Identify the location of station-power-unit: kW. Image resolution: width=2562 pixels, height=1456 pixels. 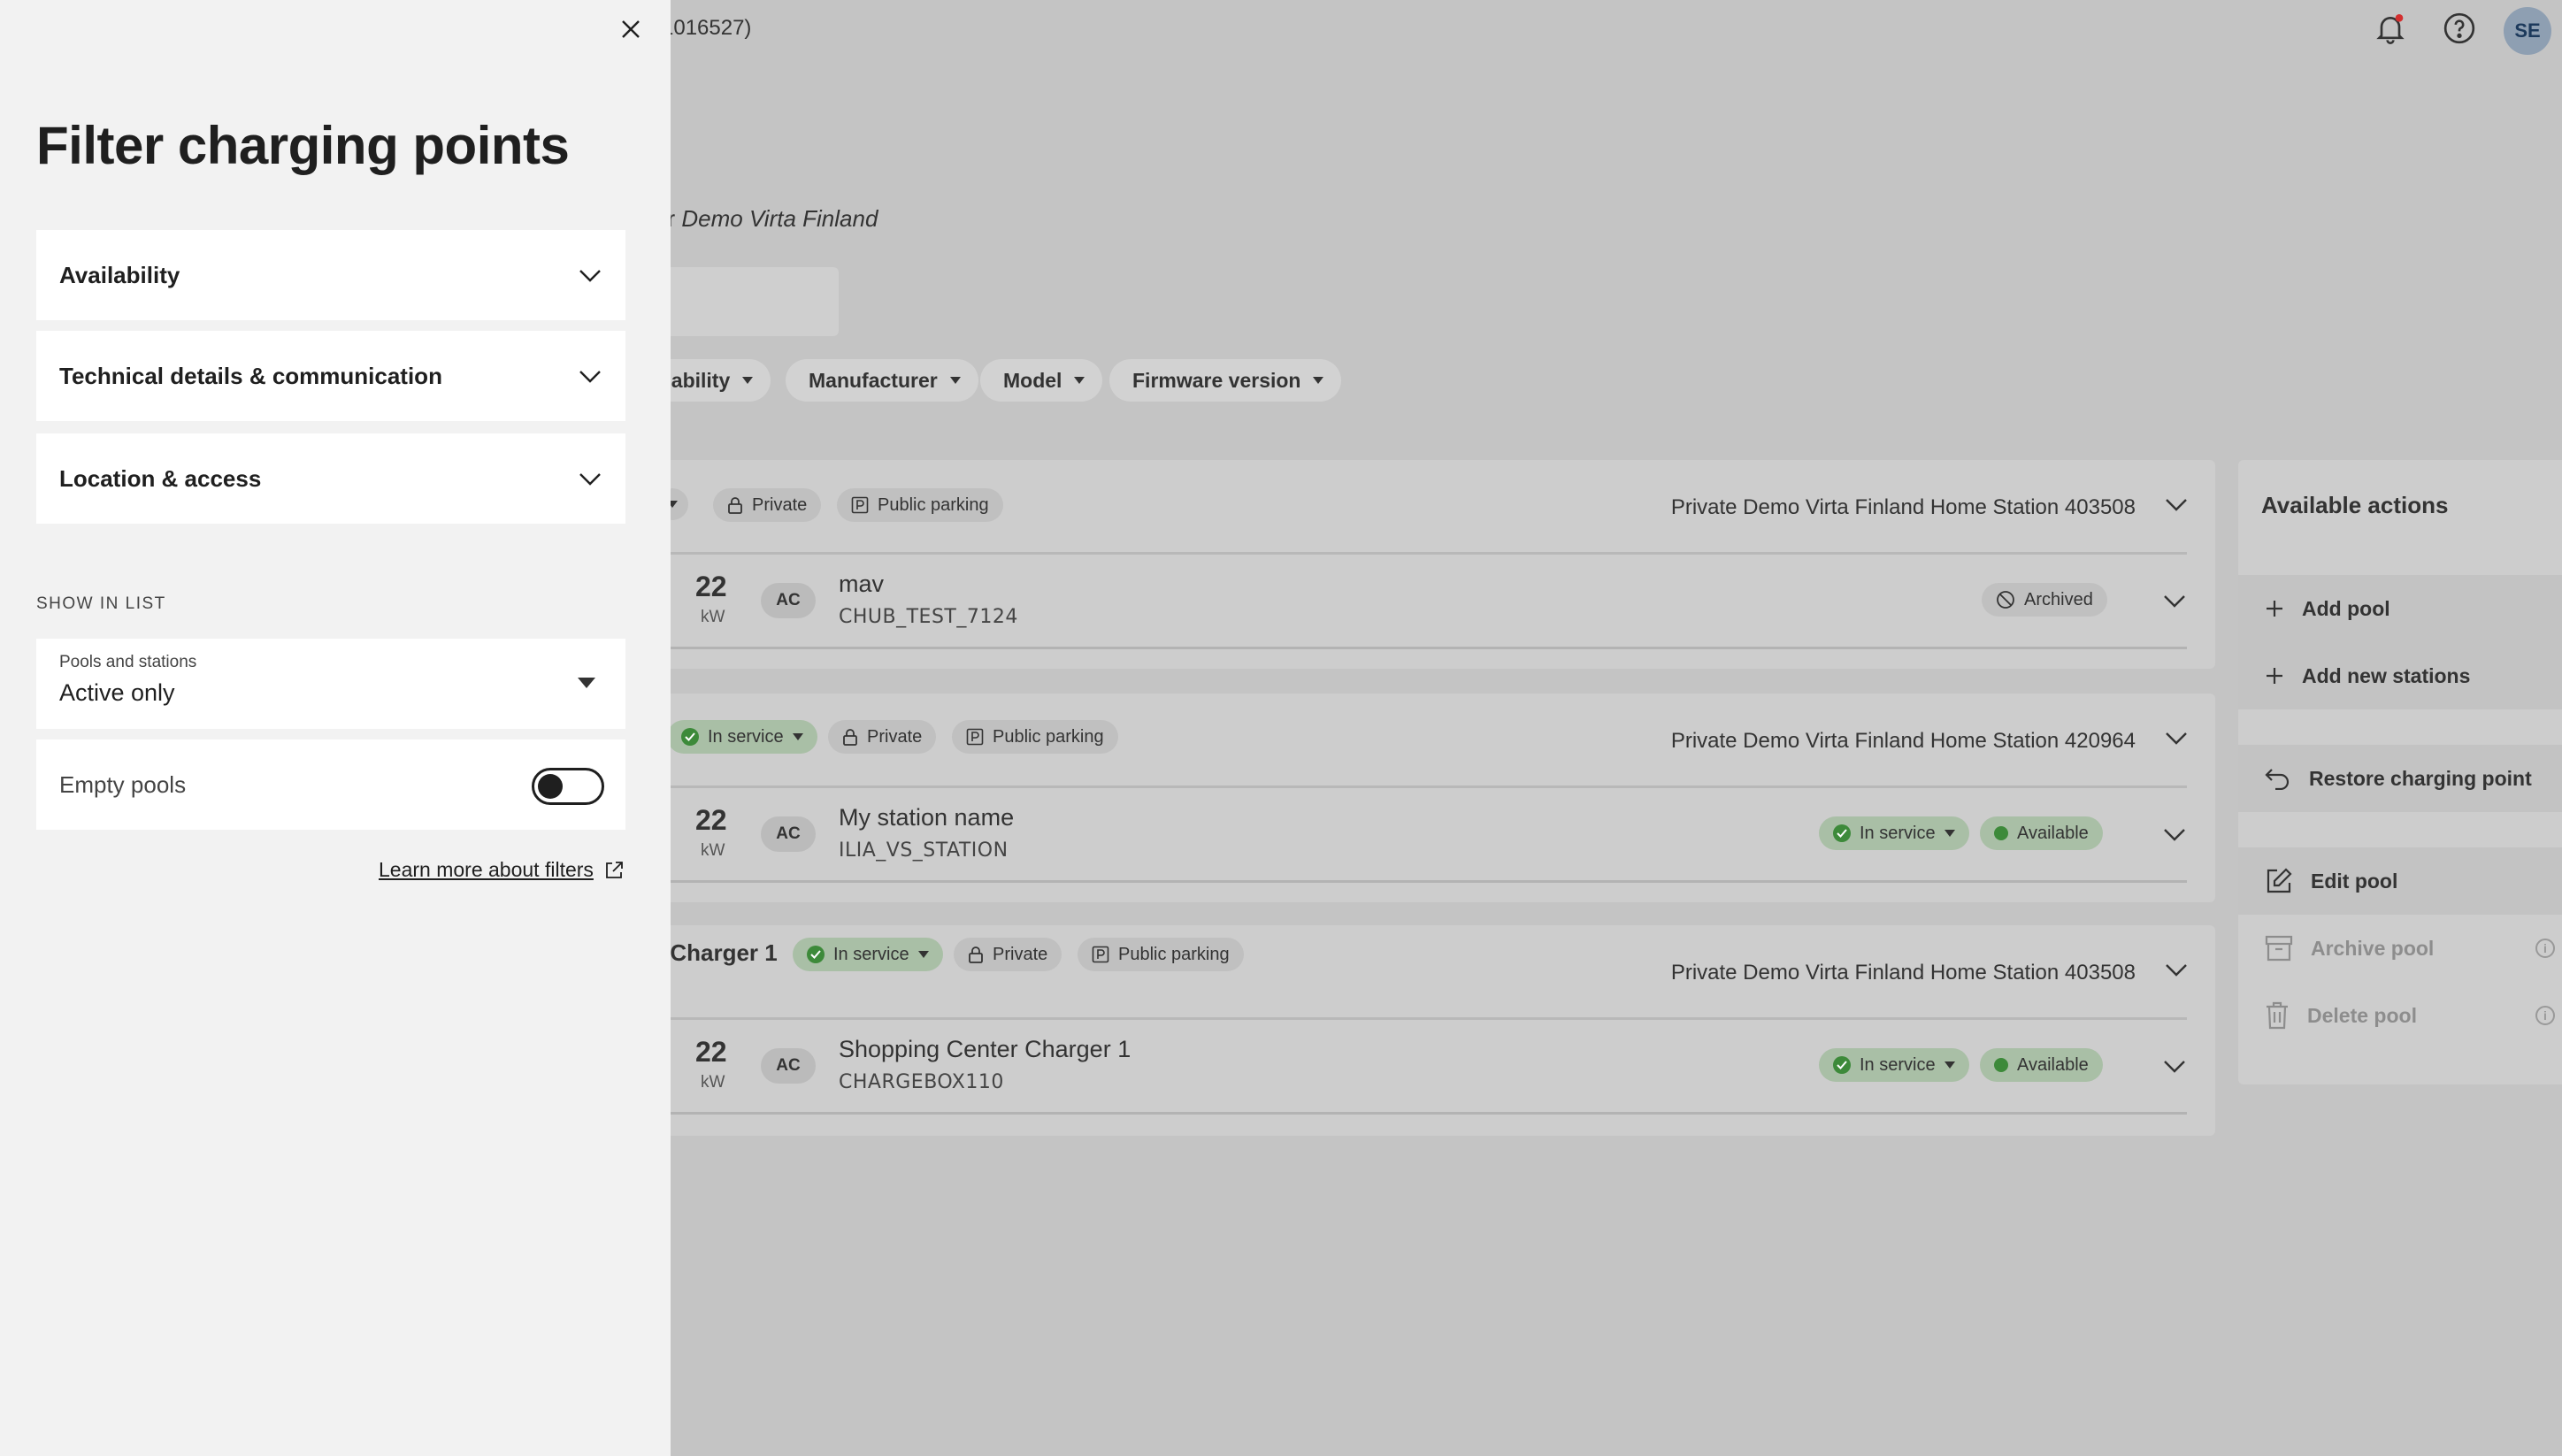
(713, 1082).